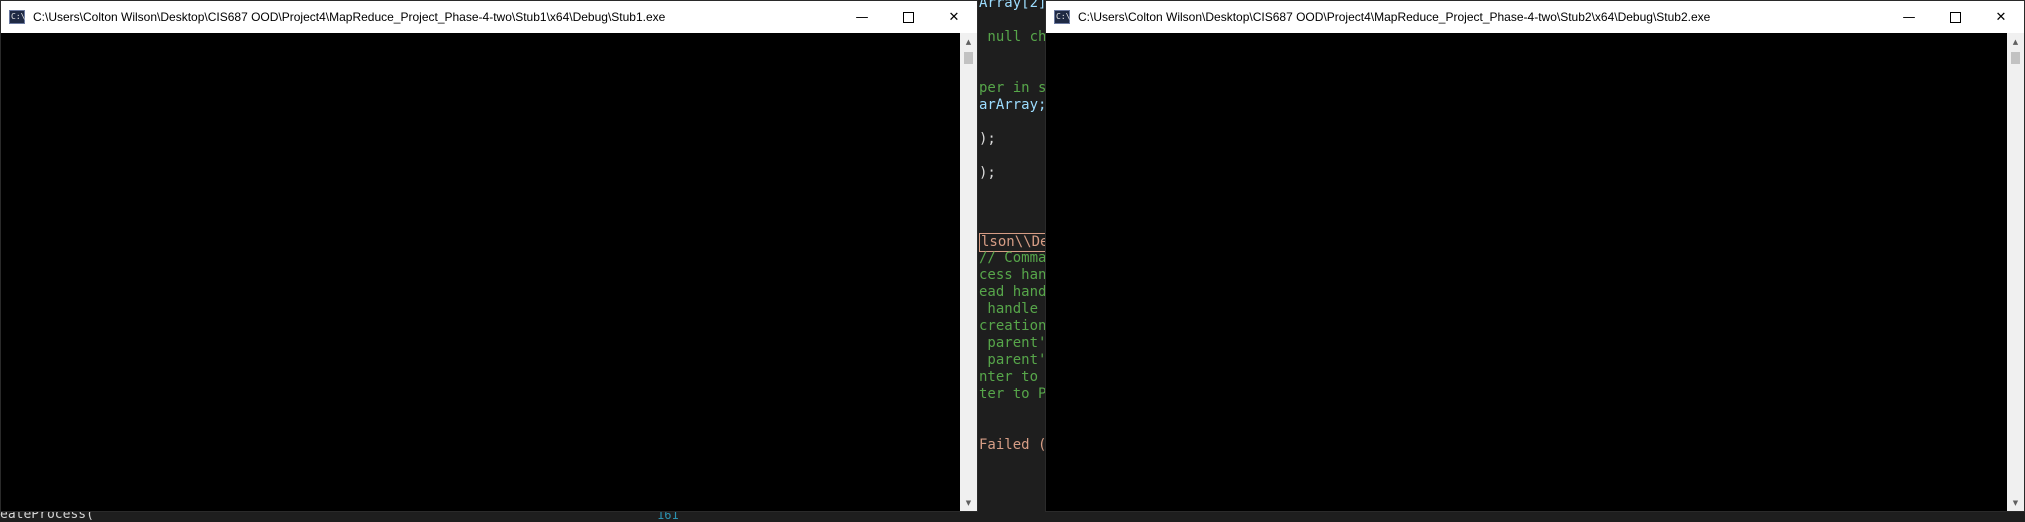  Describe the element at coordinates (1012, 275) in the screenshot. I see `code-line: cess hand` at that location.